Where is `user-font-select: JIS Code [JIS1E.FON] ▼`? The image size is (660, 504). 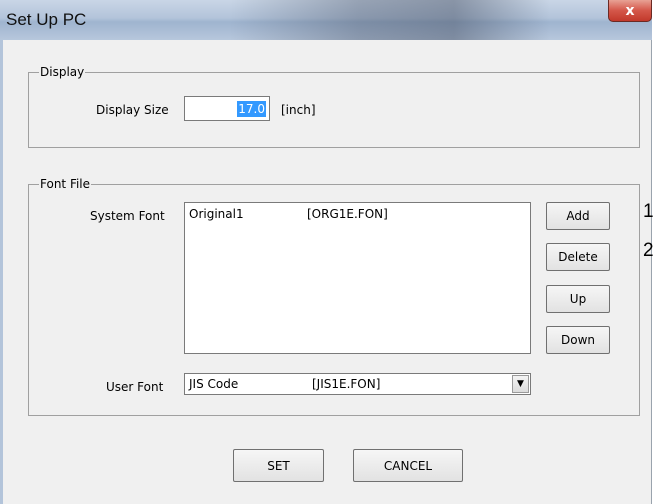 user-font-select: JIS Code [JIS1E.FON] ▼ is located at coordinates (357, 384).